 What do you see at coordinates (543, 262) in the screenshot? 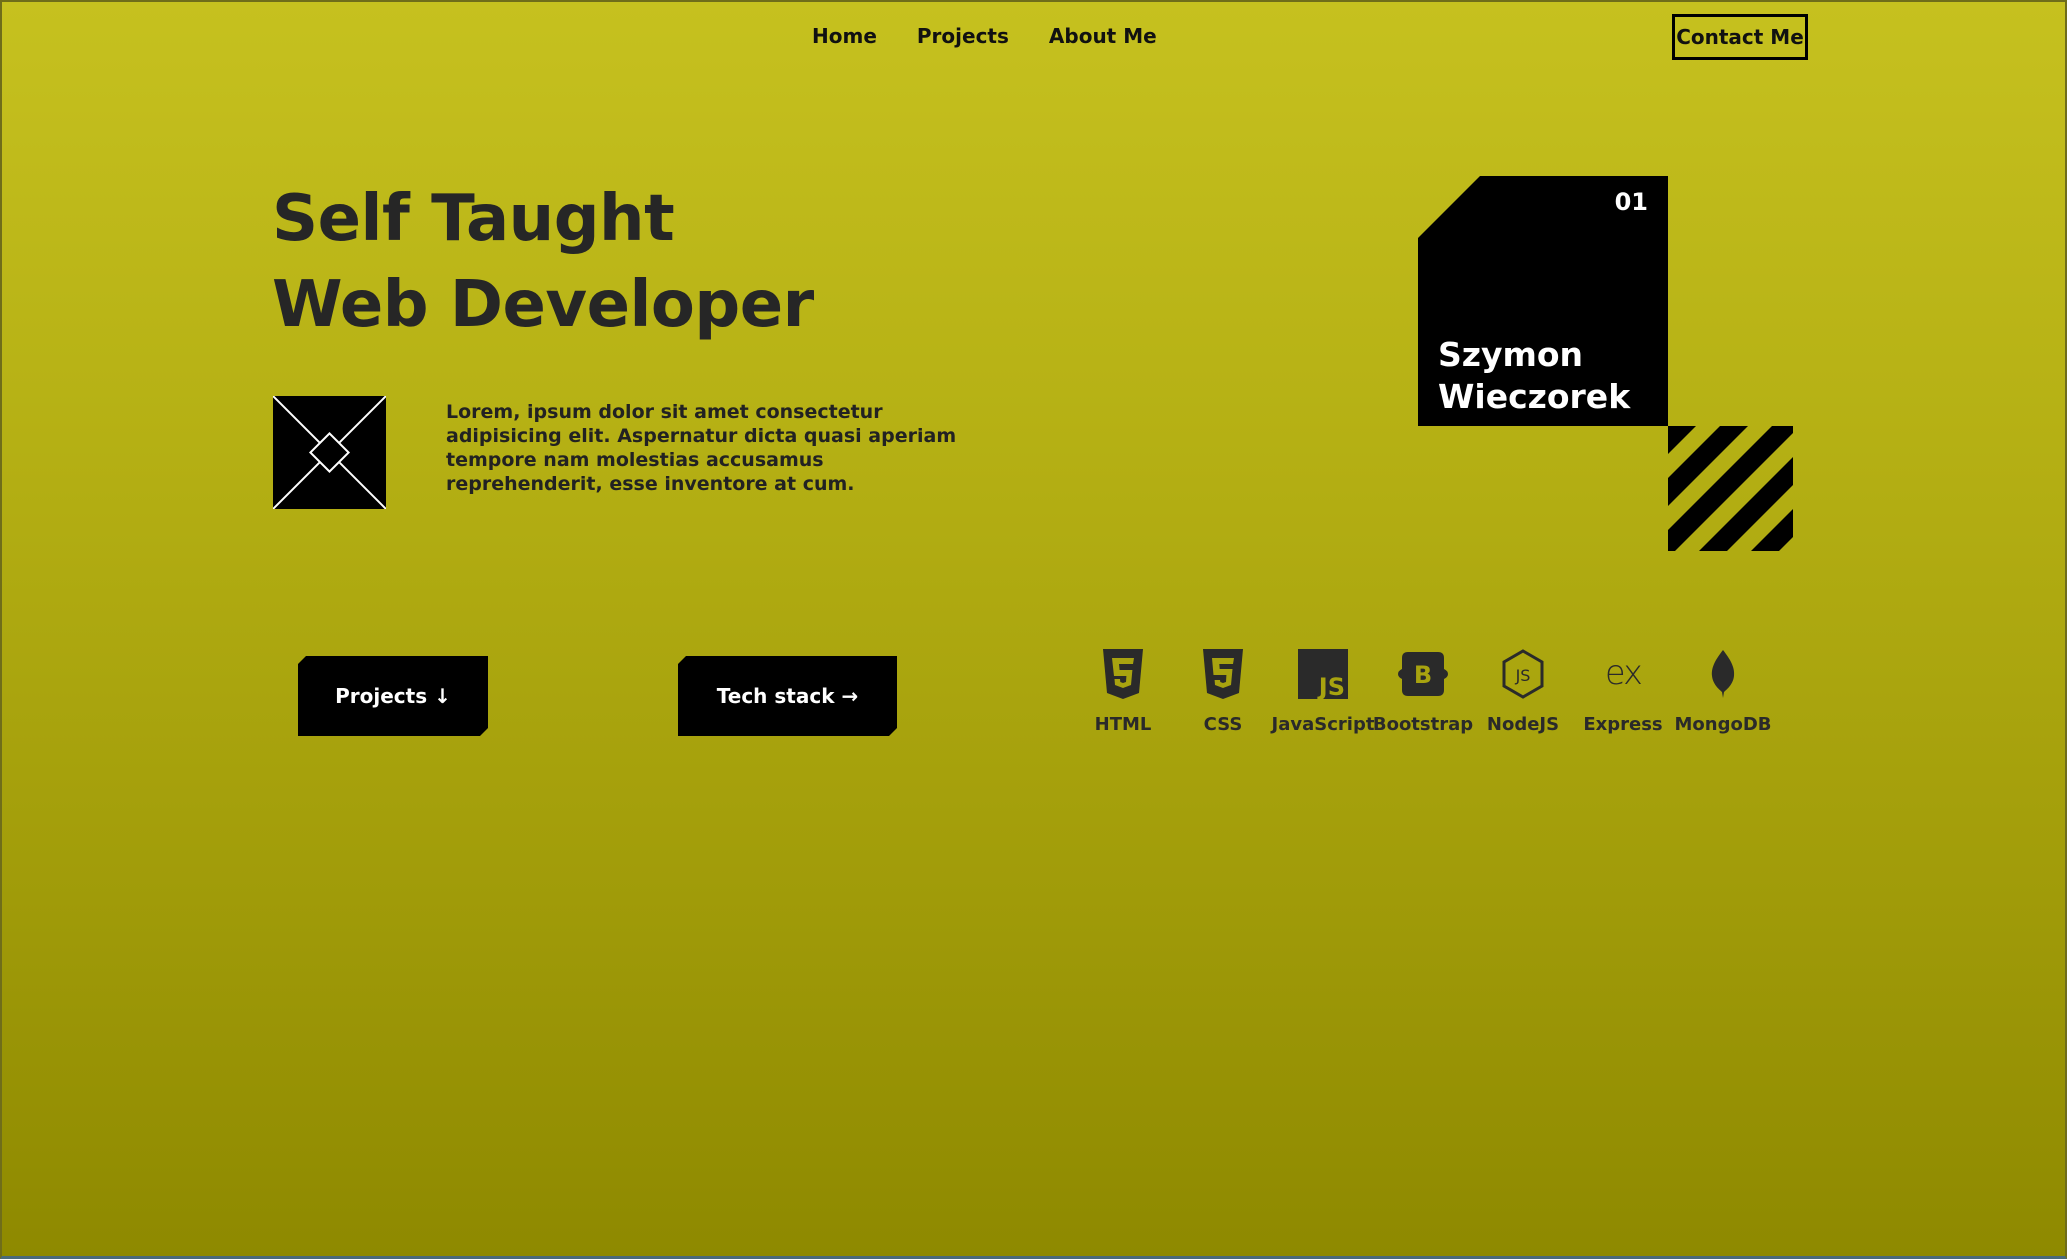
I see `hero-title: Self Taught Web Developer` at bounding box center [543, 262].